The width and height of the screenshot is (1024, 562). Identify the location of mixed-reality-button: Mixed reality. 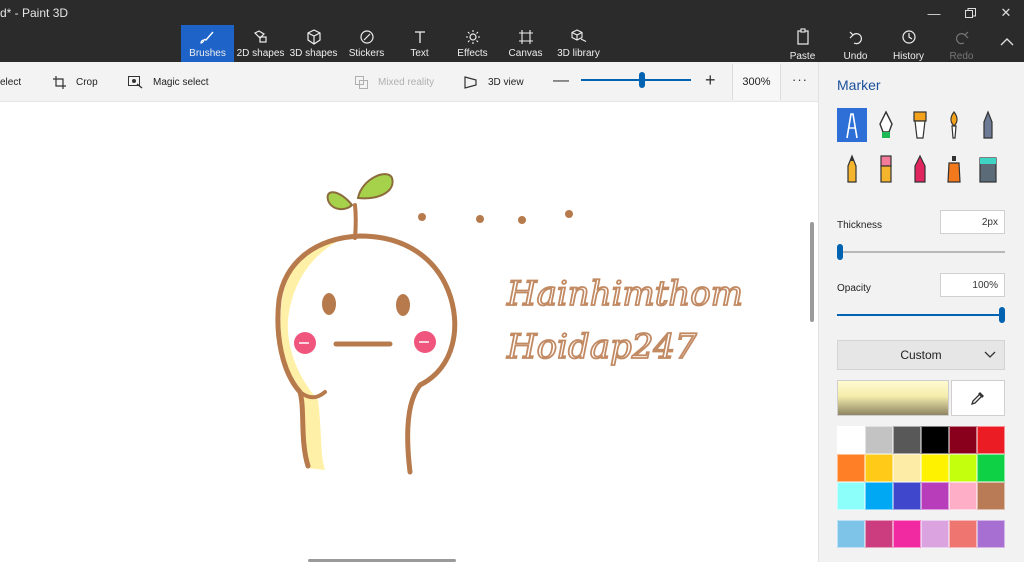
(394, 82).